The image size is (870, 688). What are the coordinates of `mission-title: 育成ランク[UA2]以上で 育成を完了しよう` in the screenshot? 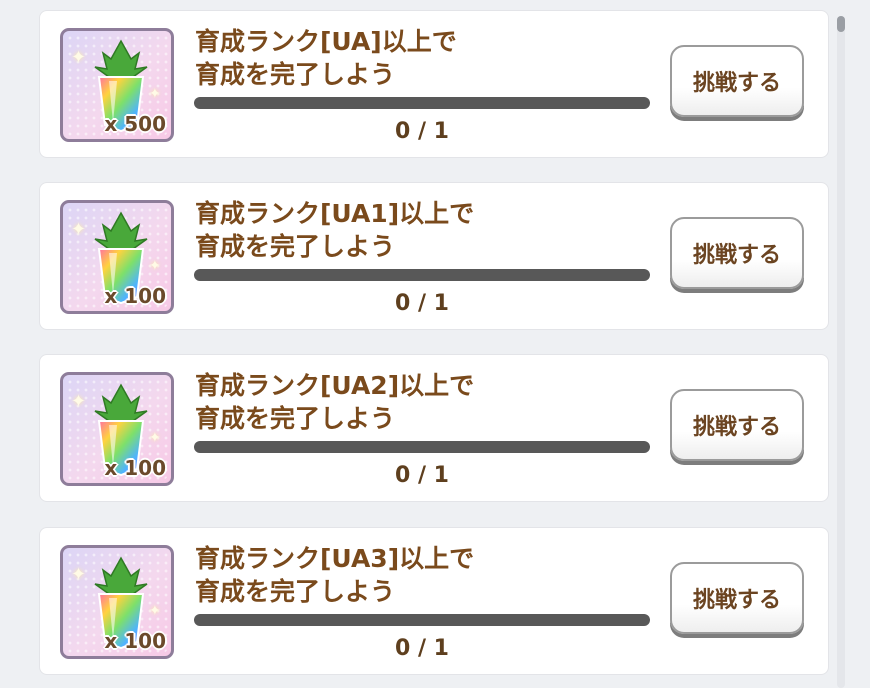 It's located at (335, 402).